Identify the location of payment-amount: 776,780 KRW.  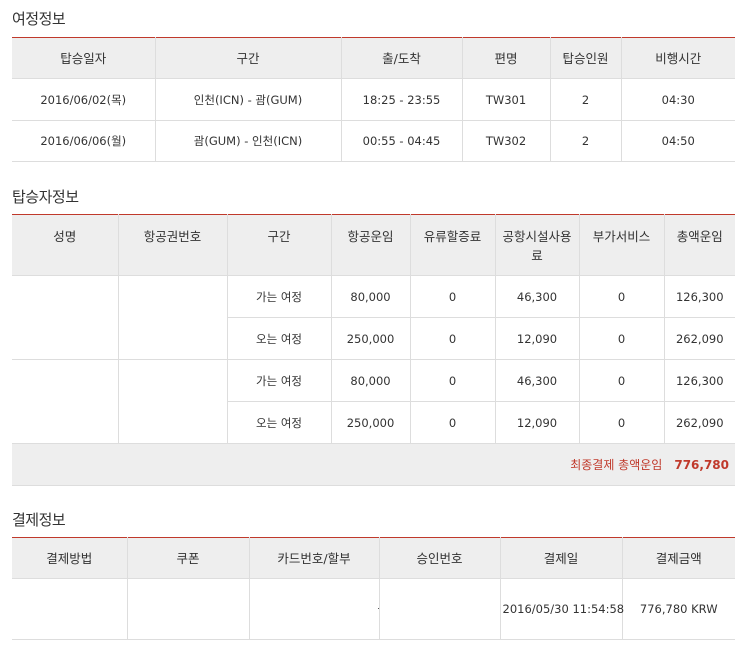
(678, 609).